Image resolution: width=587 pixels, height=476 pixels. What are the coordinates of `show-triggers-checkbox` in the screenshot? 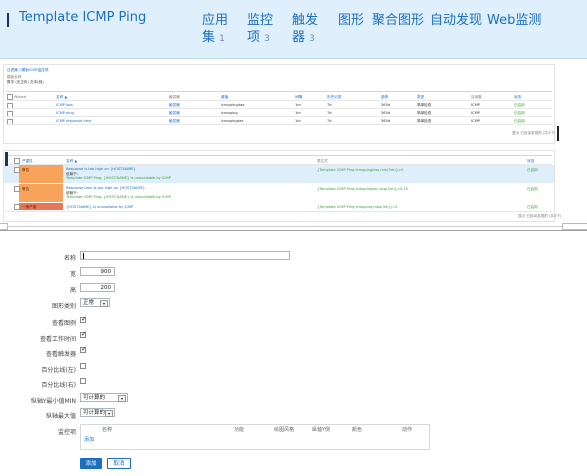 It's located at (83, 349).